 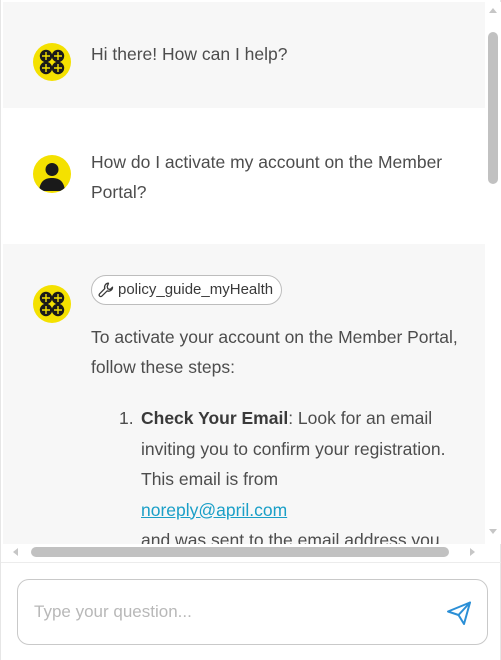 I want to click on scroll-up-arrow-icon, so click(x=493, y=10).